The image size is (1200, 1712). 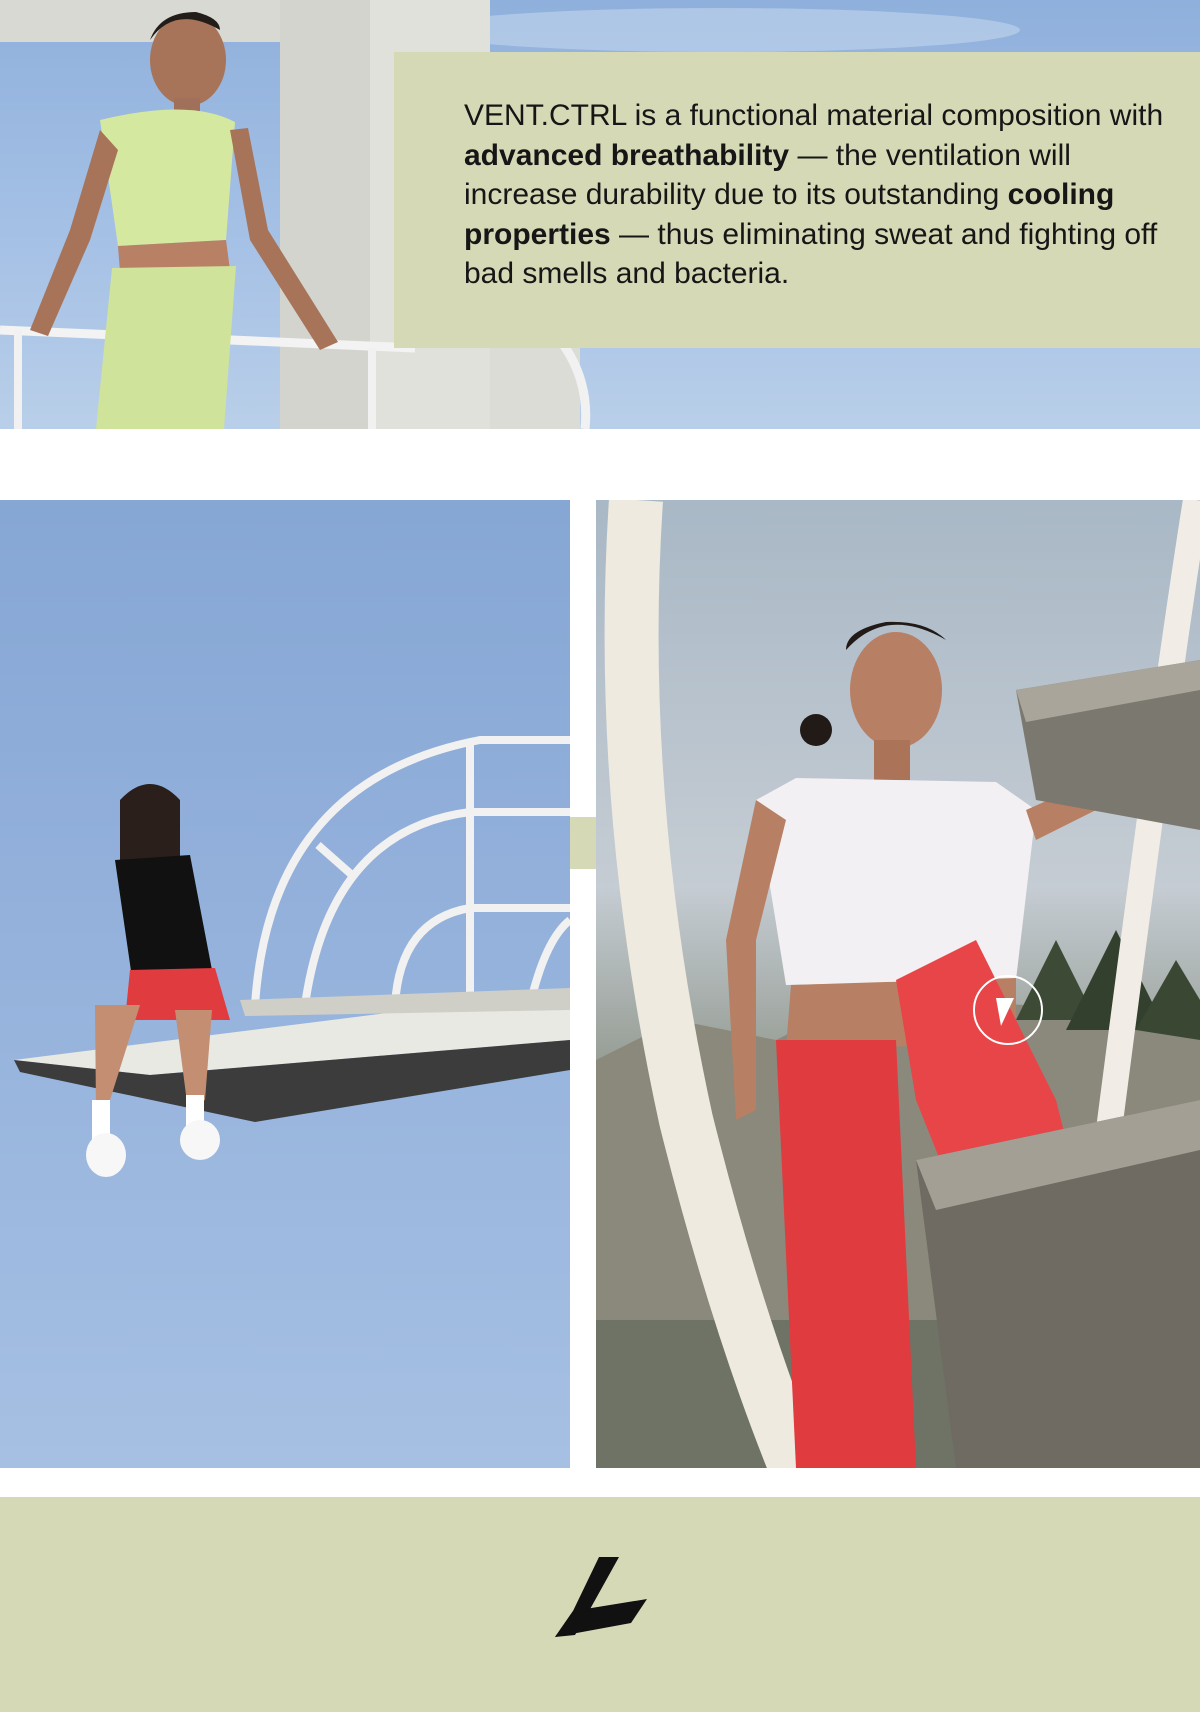 I want to click on footer-bar, so click(x=600, y=1604).